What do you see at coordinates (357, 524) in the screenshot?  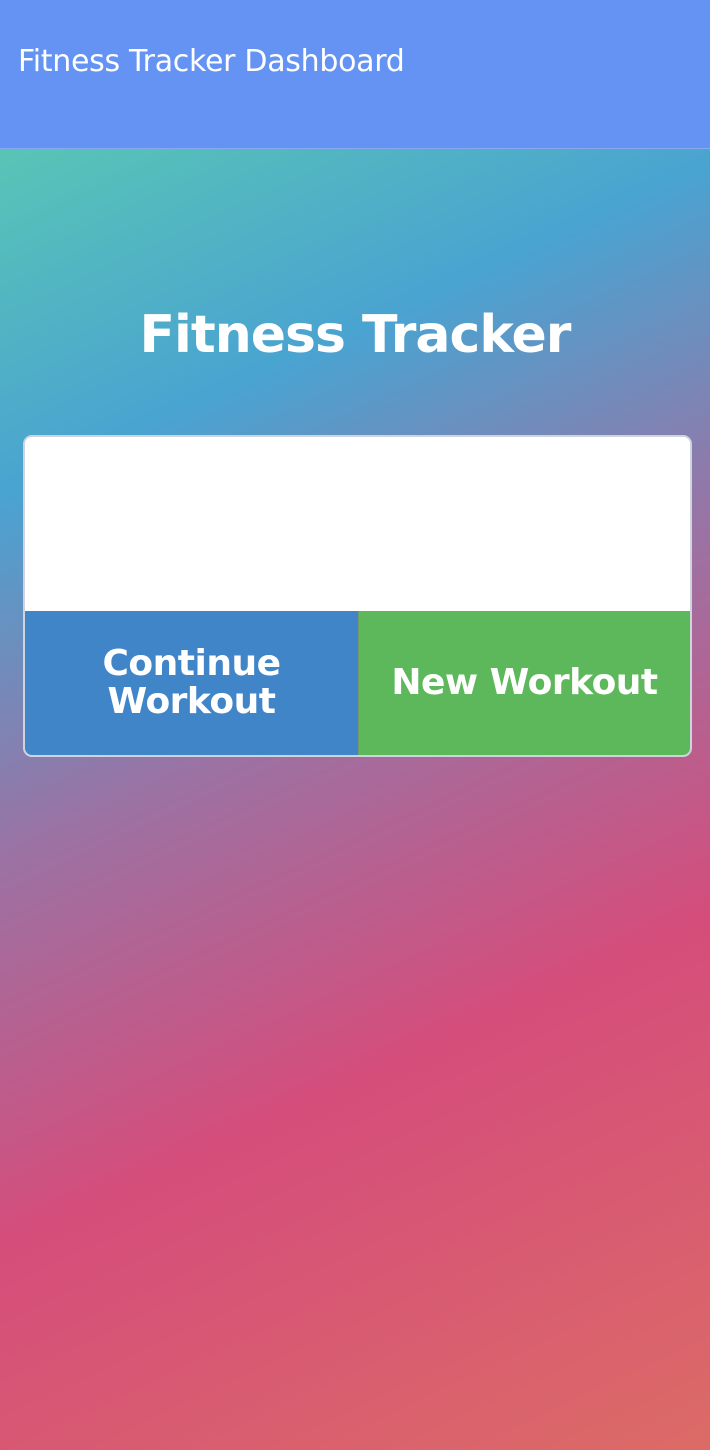 I see `card-content-area` at bounding box center [357, 524].